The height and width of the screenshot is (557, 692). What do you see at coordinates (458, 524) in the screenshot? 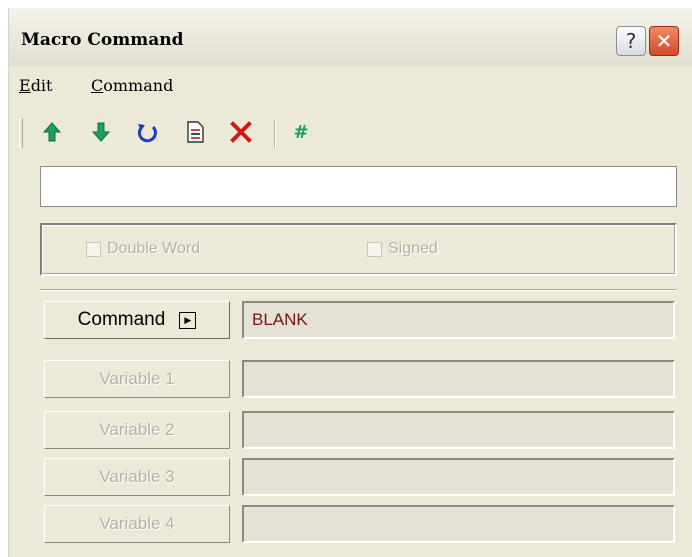
I see `variable-4-field` at bounding box center [458, 524].